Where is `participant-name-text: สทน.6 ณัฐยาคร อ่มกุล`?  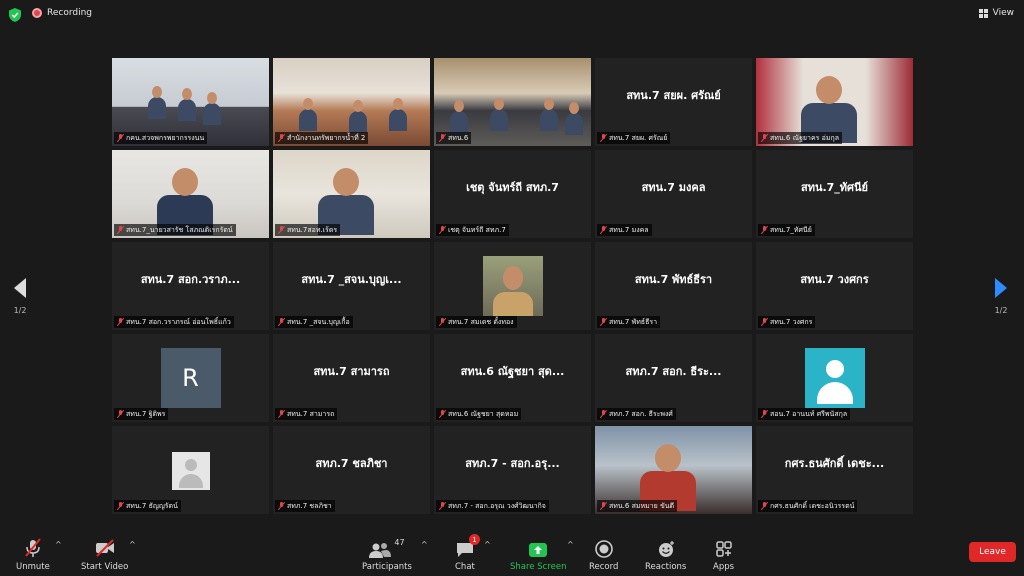 participant-name-text: สทน.6 ณัฐยาคร อ่มกุล is located at coordinates (804, 137).